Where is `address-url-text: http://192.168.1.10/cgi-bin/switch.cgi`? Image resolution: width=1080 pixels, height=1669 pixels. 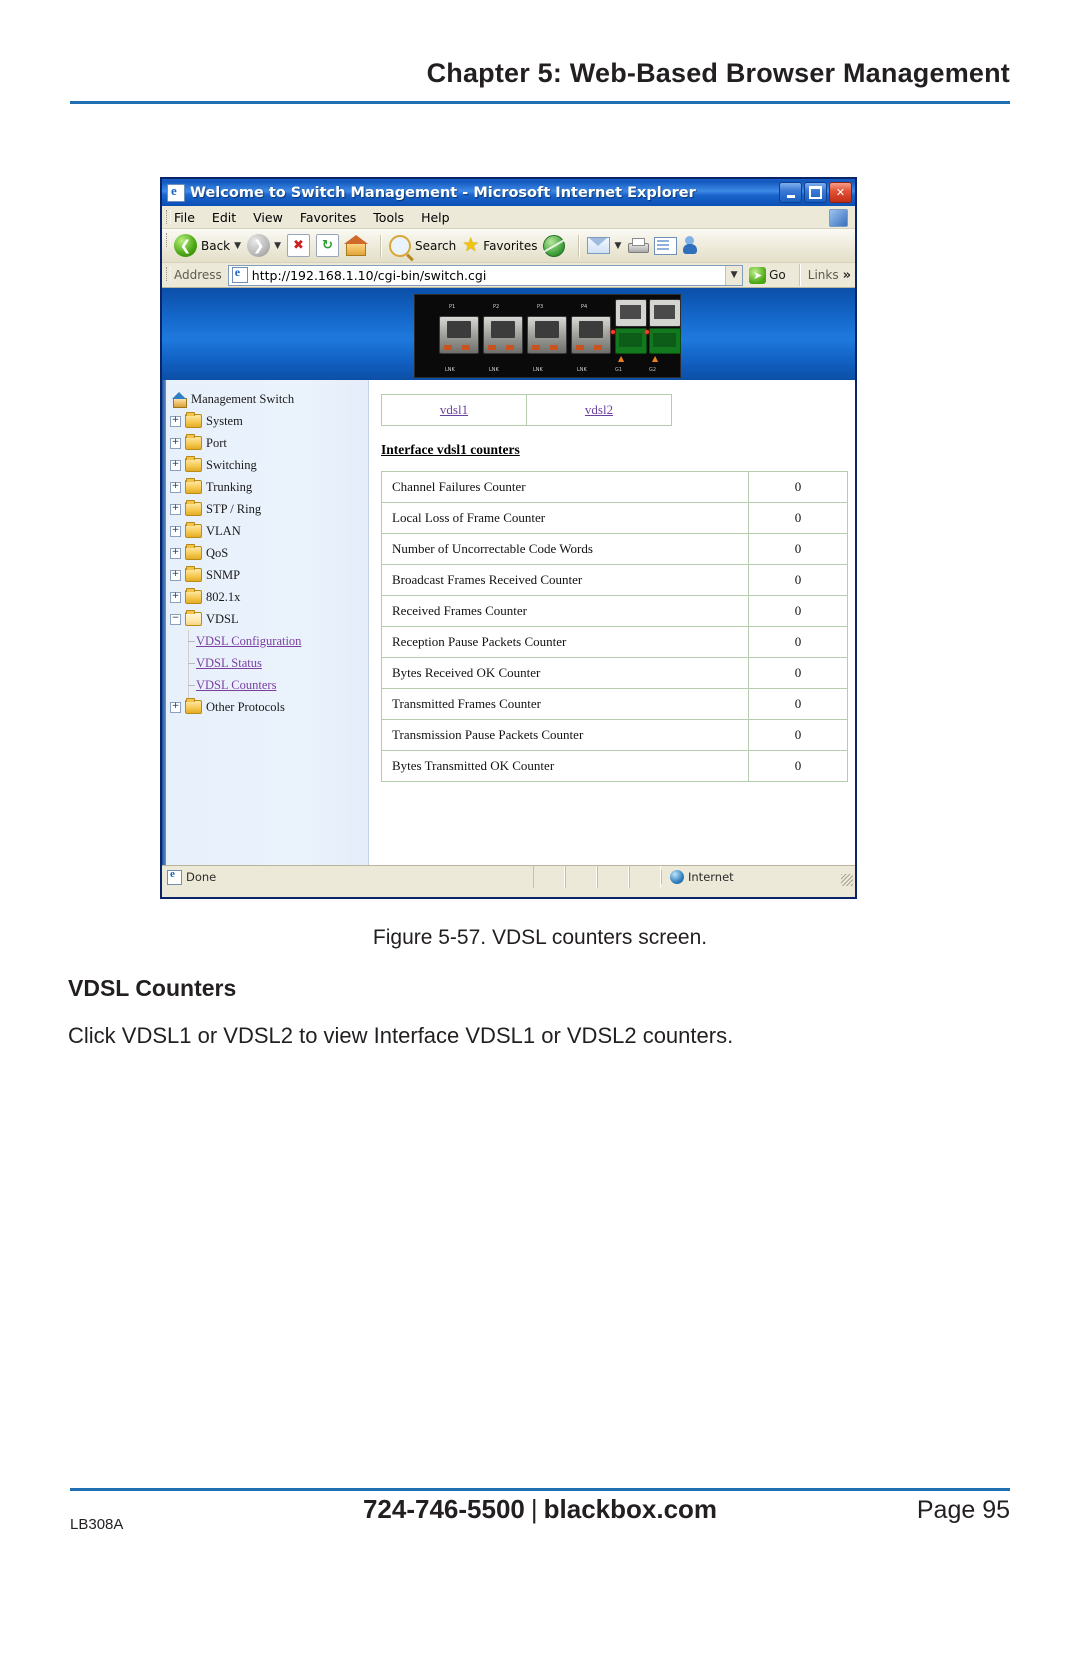 address-url-text: http://192.168.1.10/cgi-bin/switch.cgi is located at coordinates (369, 275).